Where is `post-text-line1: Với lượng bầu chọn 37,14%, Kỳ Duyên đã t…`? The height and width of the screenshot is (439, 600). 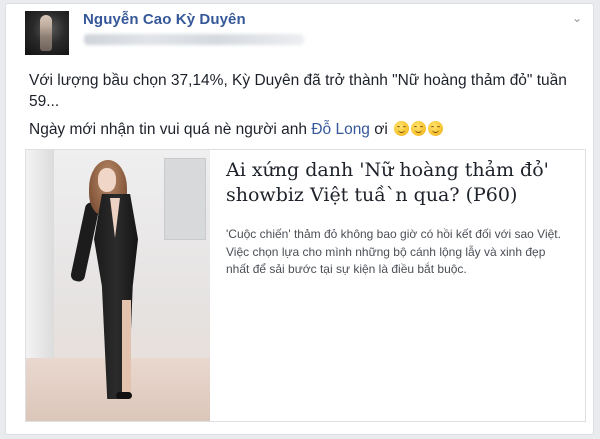 post-text-line1: Với lượng bầu chọn 37,14%, Kỳ Duyên đã t… is located at coordinates (298, 91).